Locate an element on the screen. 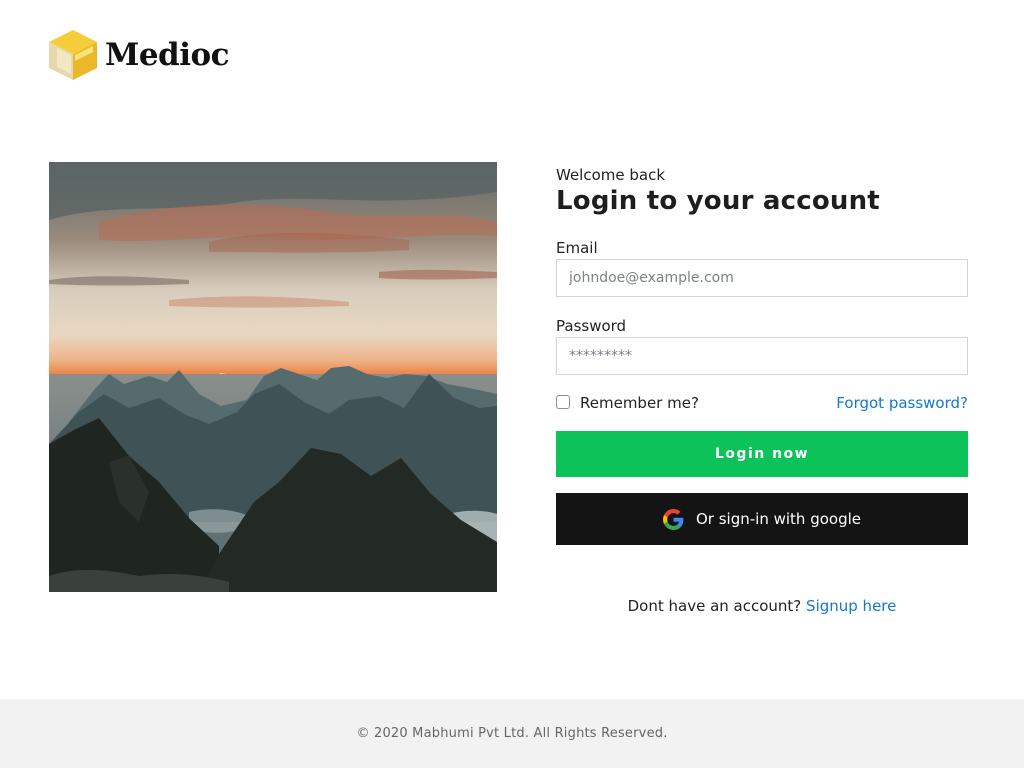 The width and height of the screenshot is (1024, 768). password-field is located at coordinates (762, 356).